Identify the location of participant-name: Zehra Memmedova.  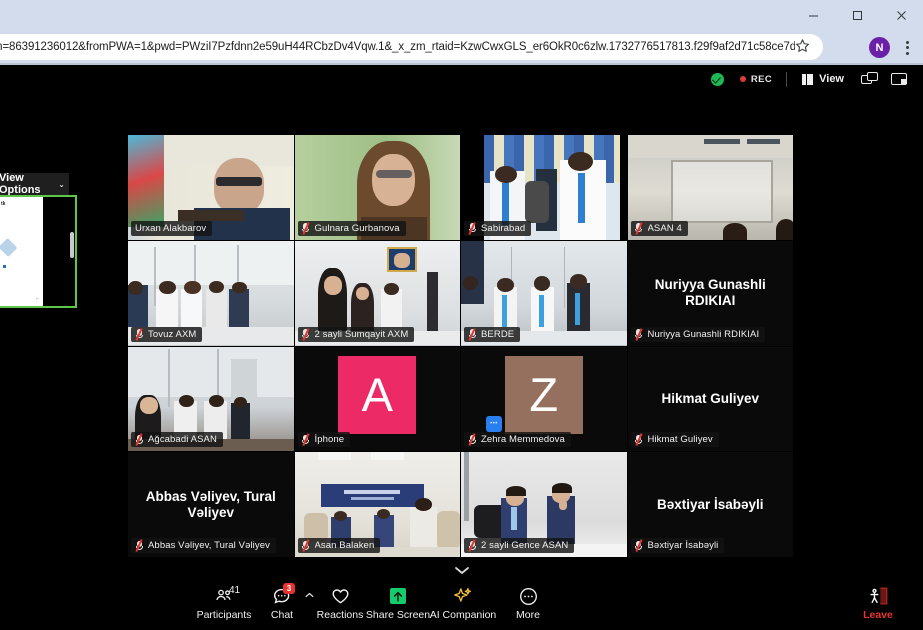
(523, 440).